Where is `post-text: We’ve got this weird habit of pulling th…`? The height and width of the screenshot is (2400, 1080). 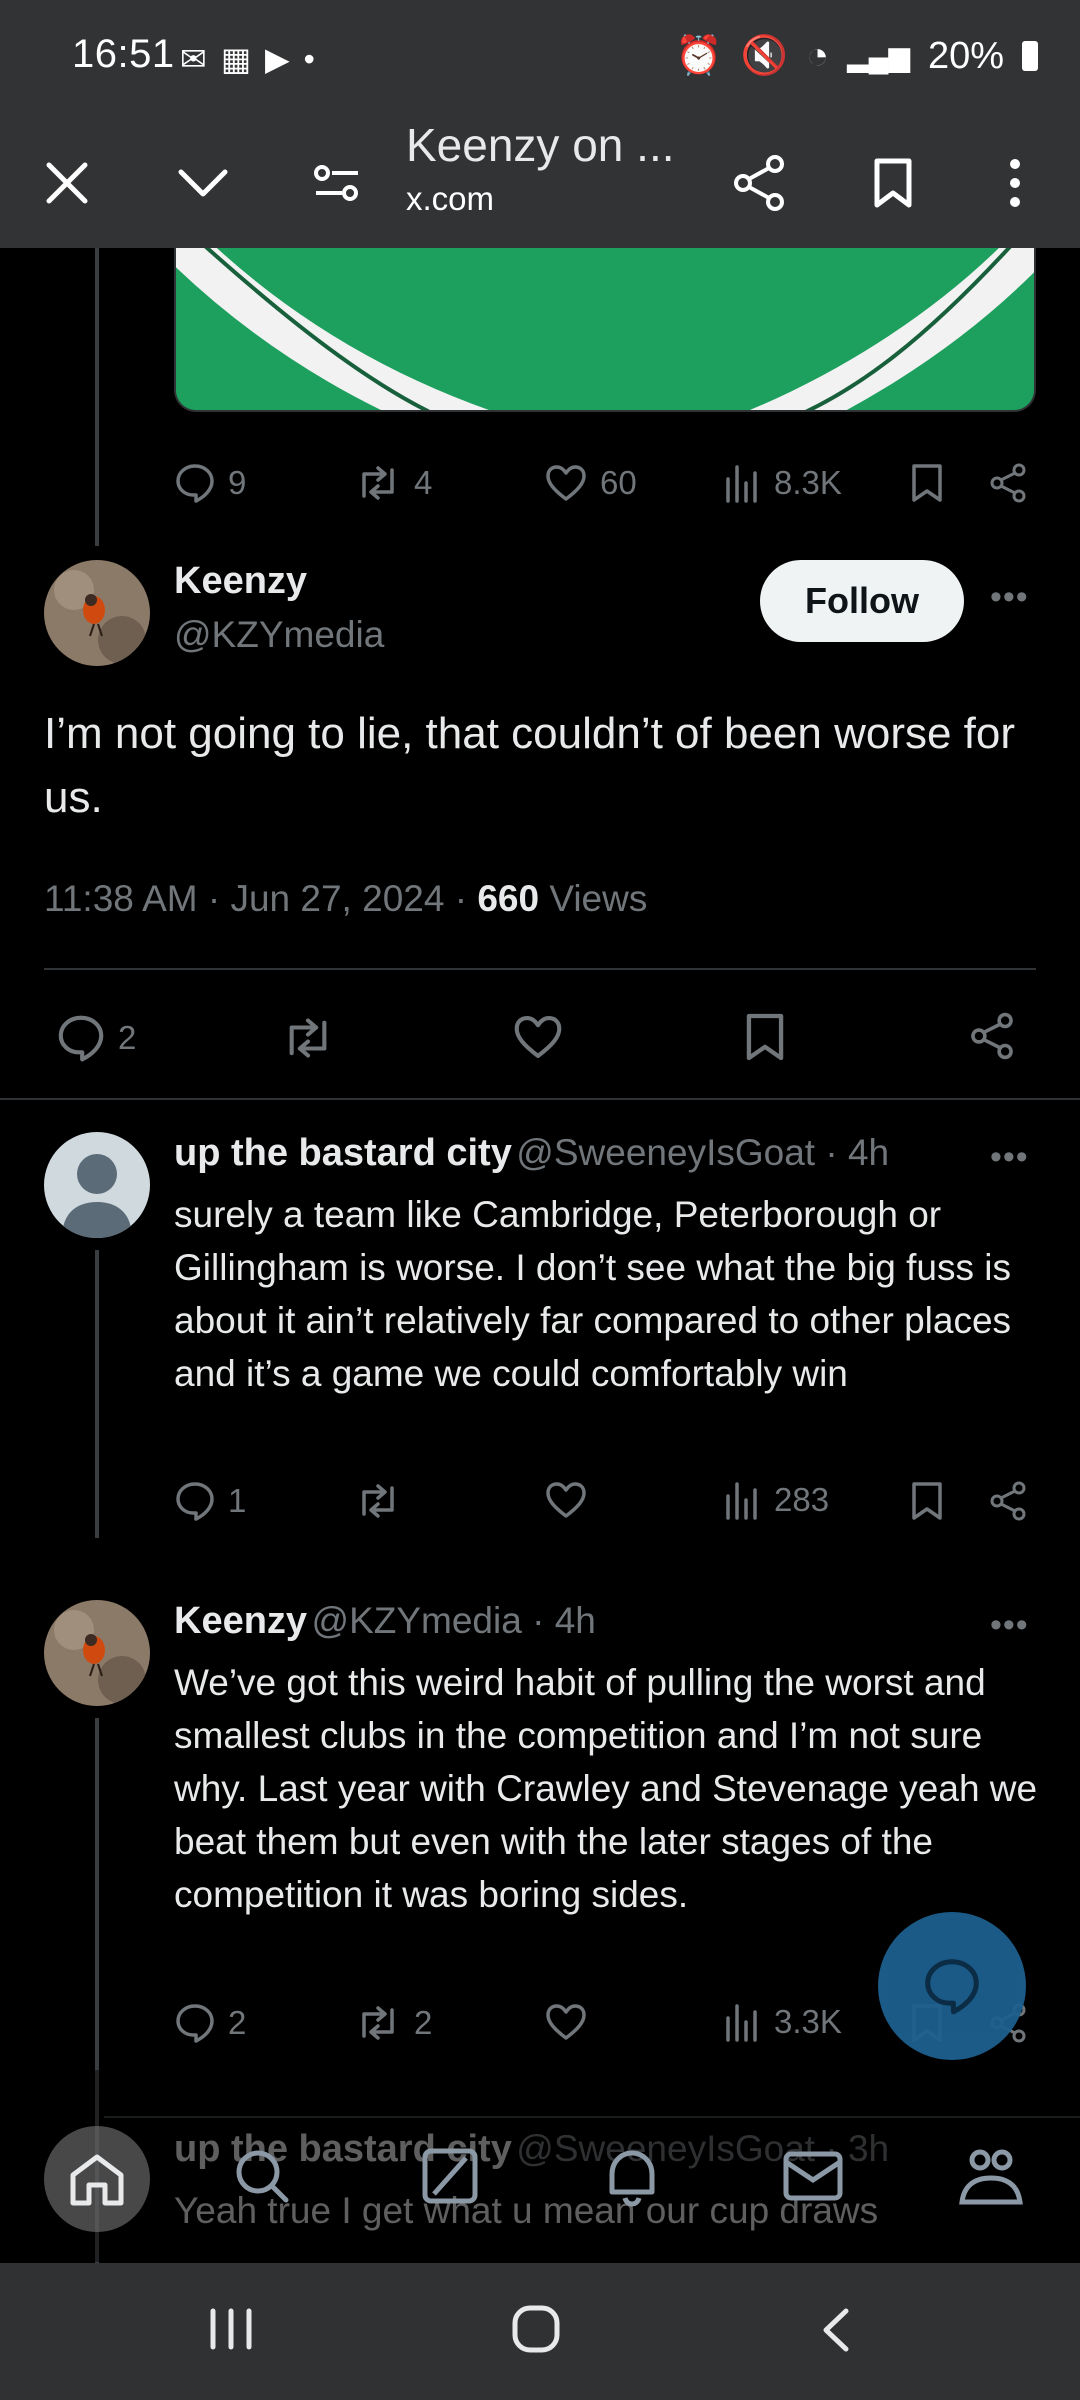
post-text: We’ve got this weird habit of pulling th… is located at coordinates (606, 1788).